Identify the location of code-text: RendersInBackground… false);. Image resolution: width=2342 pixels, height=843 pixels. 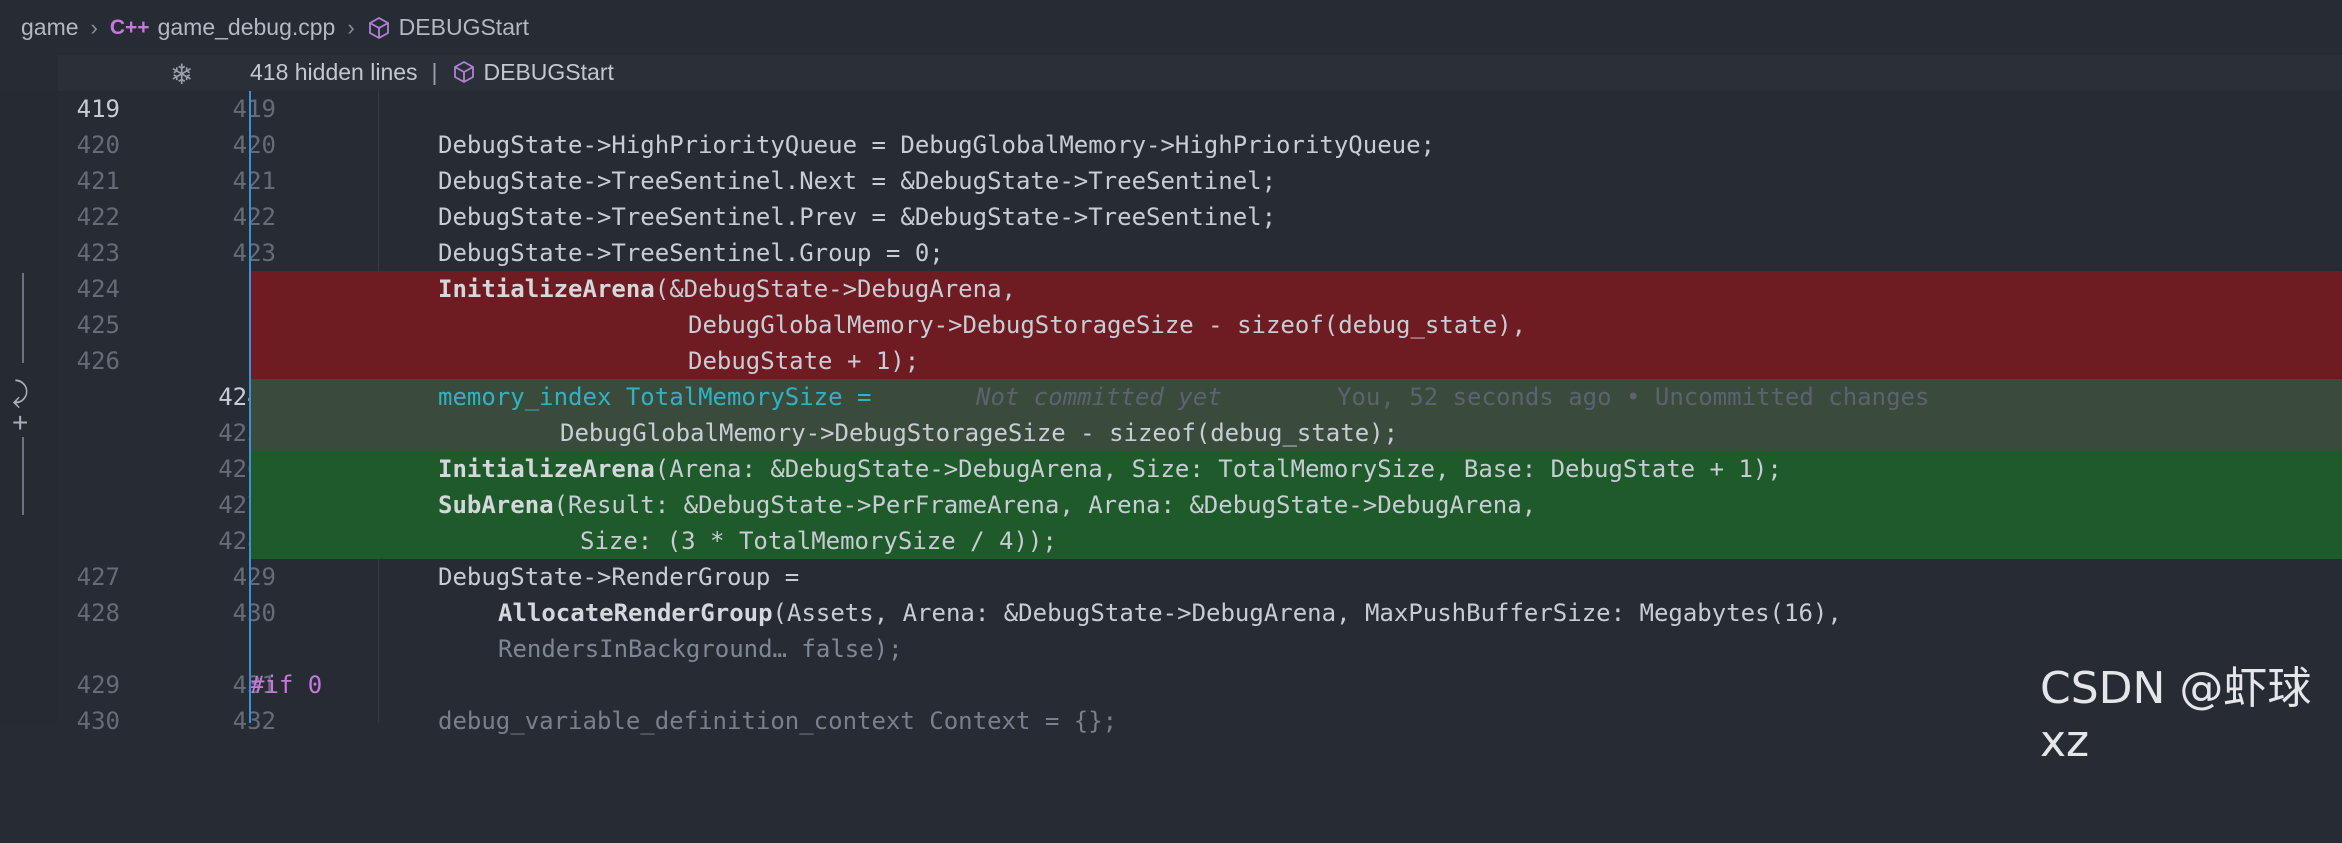
(700, 649).